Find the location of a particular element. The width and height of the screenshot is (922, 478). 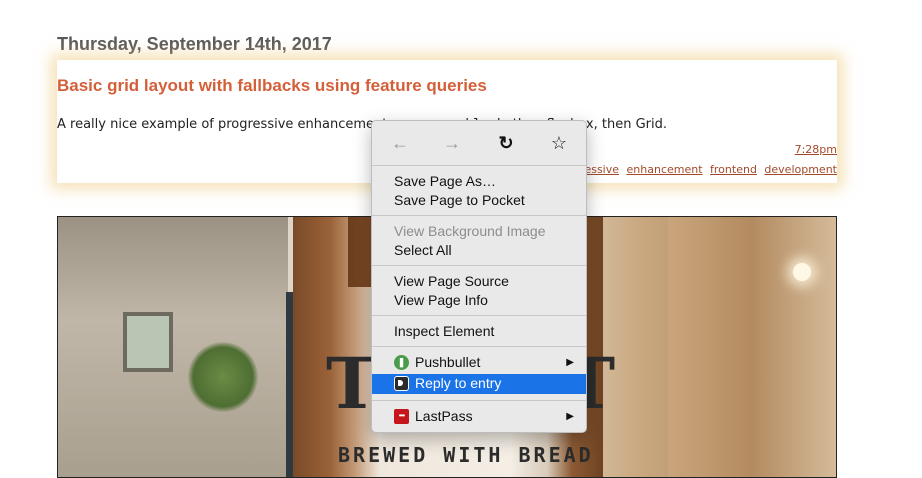

entry-date-heading: Thursday, September 14th, 2017 is located at coordinates (194, 44).